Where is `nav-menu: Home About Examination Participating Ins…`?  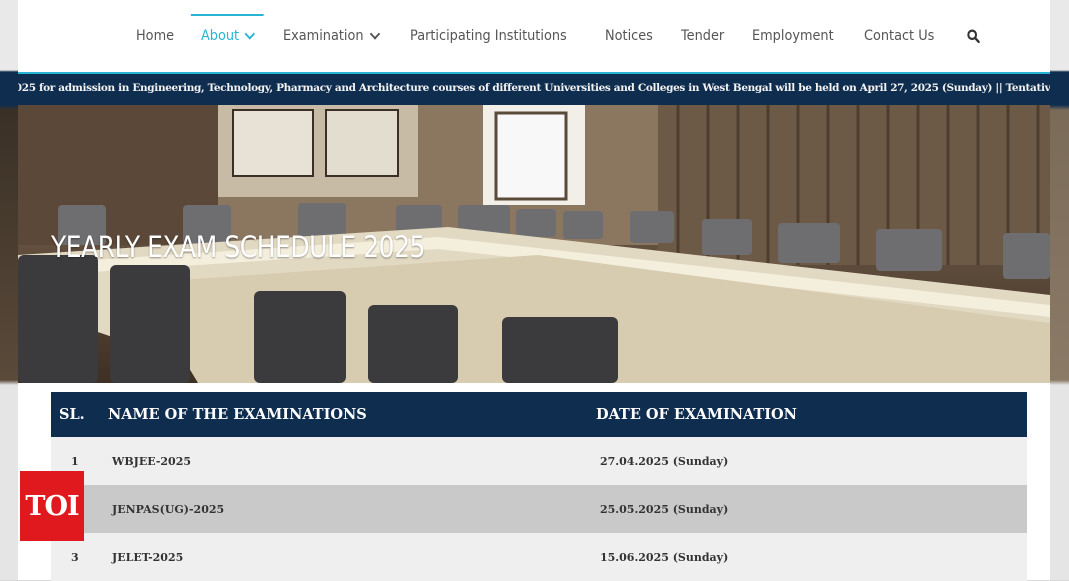 nav-menu: Home About Examination Participating Ins… is located at coordinates (570, 36).